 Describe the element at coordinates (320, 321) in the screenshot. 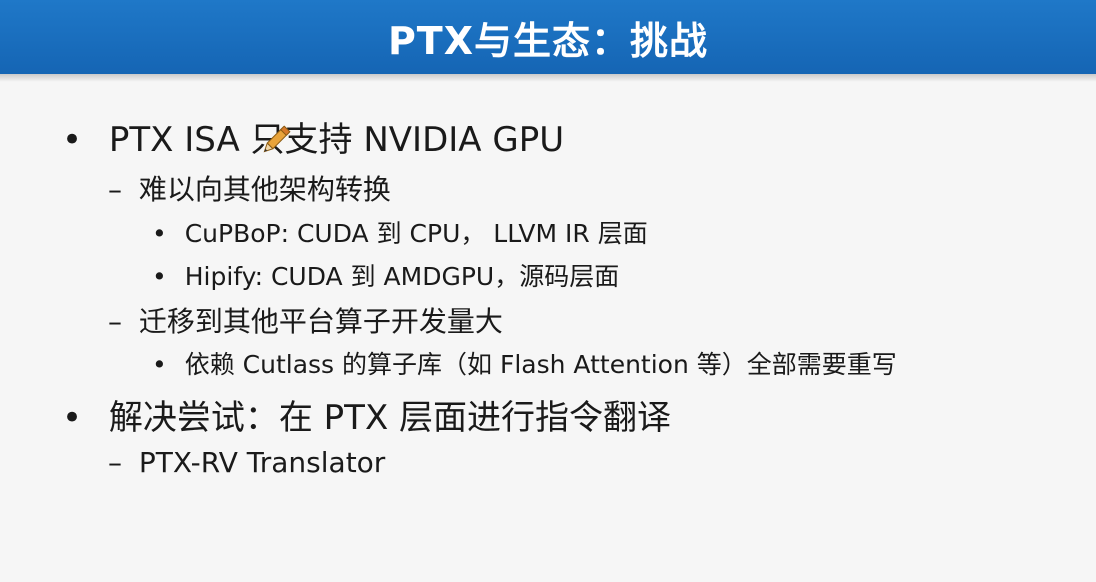

I see `bullet-text: 迁移到其他平台算子开发量大` at that location.